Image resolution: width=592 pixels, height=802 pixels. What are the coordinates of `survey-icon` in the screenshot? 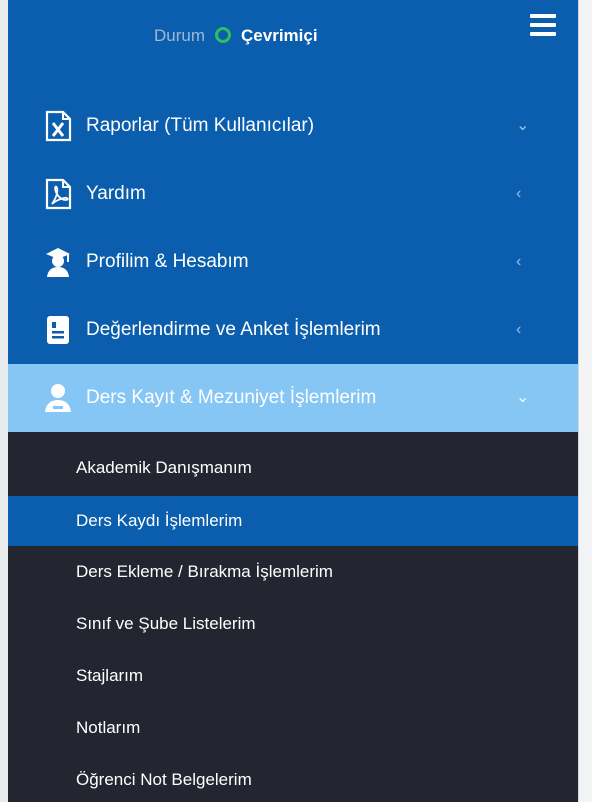 It's located at (58, 330).